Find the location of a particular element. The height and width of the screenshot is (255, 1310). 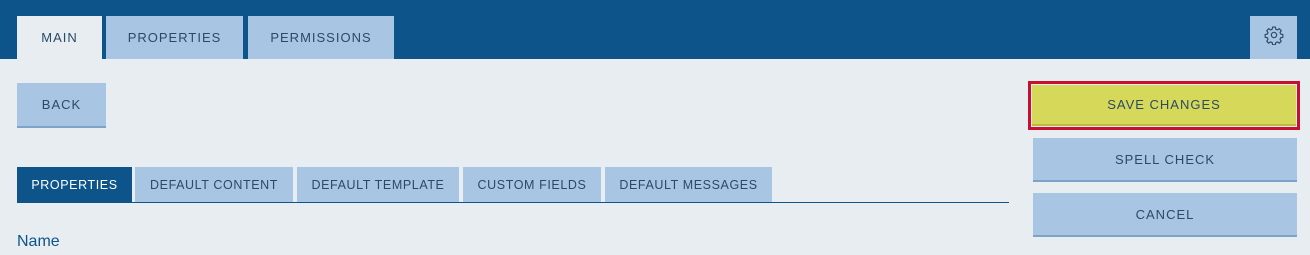

tab-properties-label: PROPERTIES is located at coordinates (174, 37).